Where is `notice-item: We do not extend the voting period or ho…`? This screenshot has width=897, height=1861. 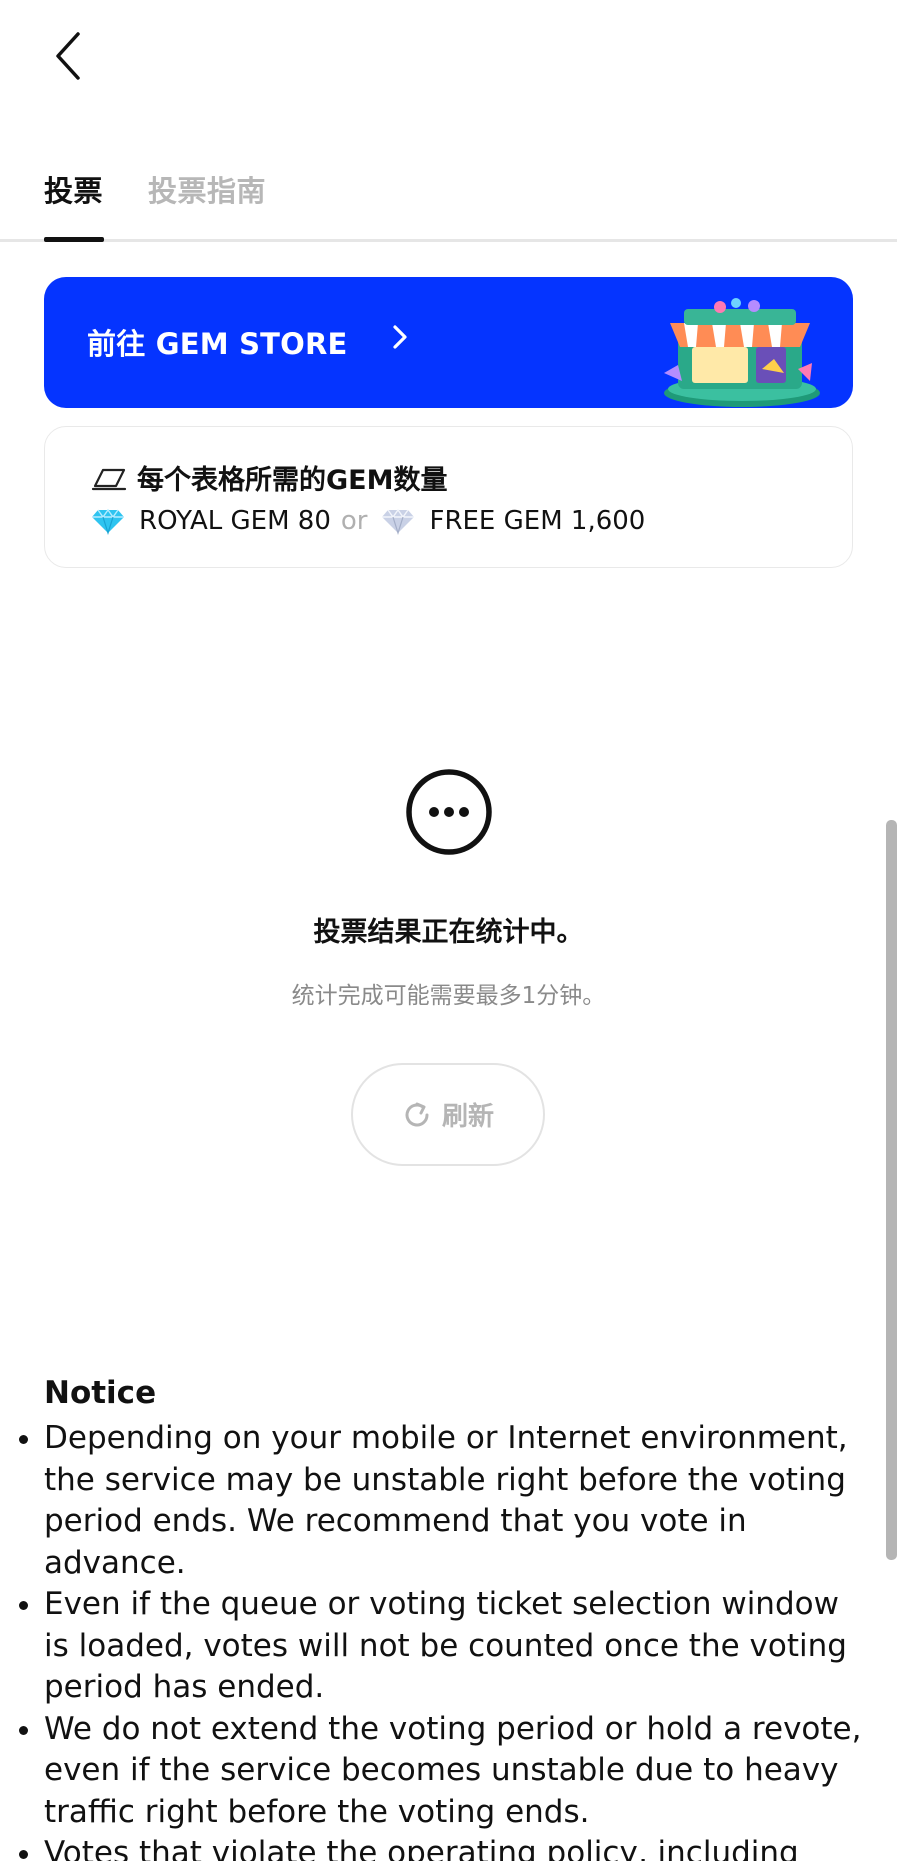
notice-item: We do not extend the voting period or ho… is located at coordinates (441, 1771).